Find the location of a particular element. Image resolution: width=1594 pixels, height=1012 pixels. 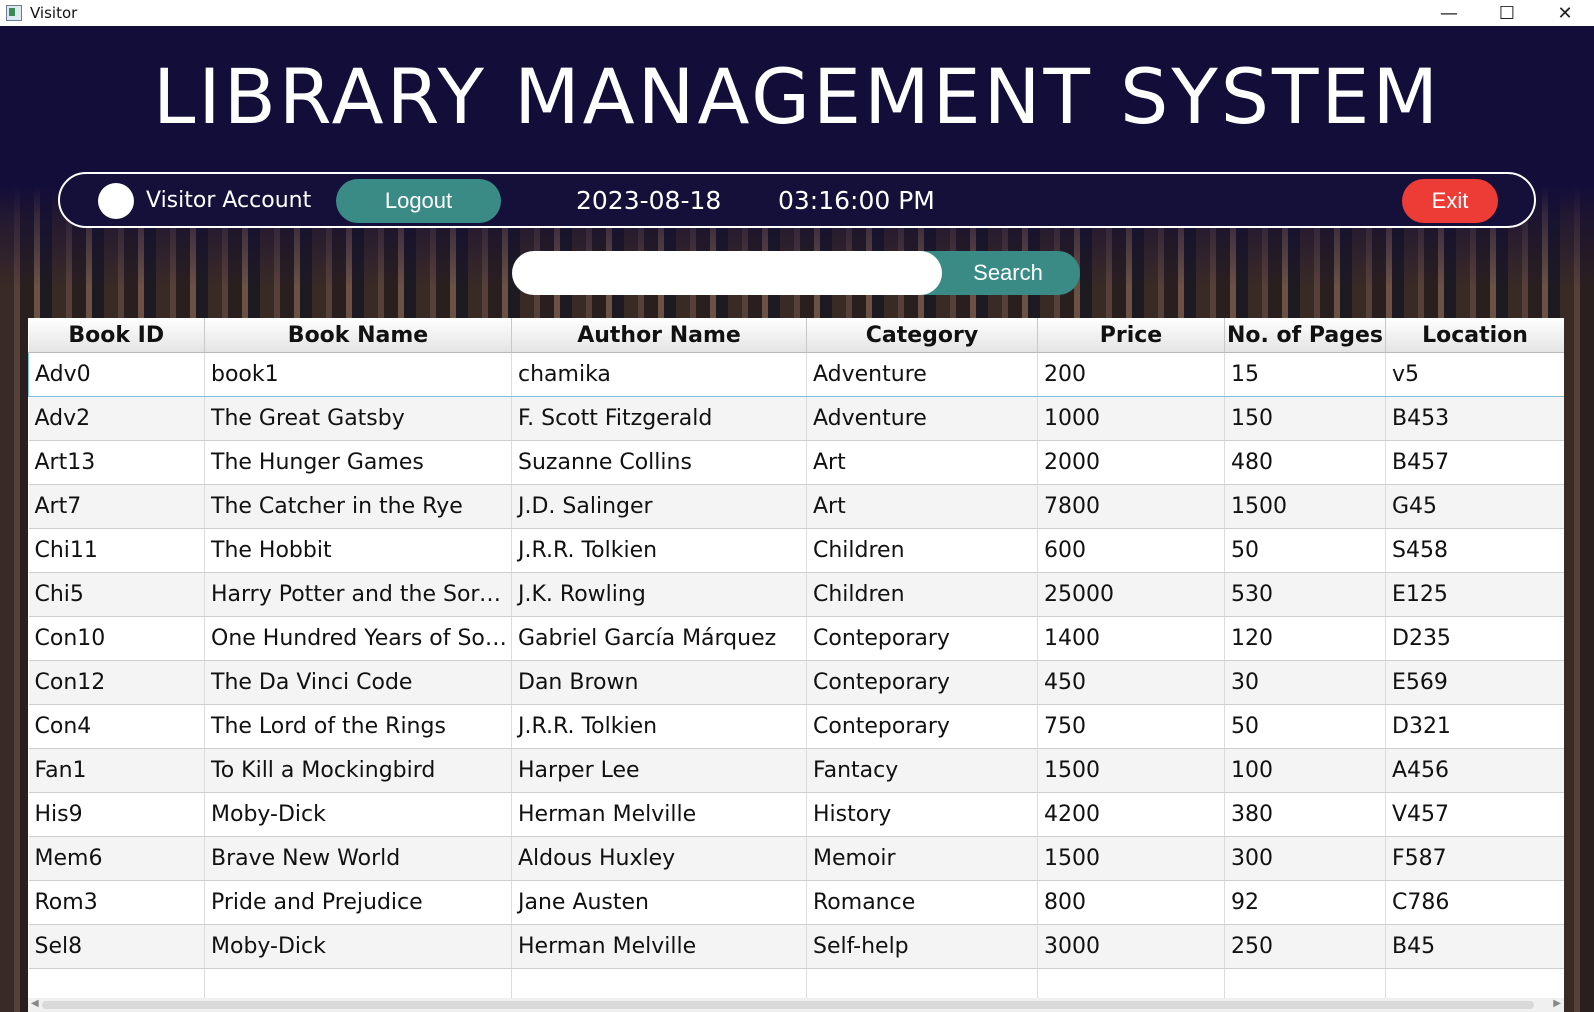

cell-author-name: Jane Austen is located at coordinates (659, 902).